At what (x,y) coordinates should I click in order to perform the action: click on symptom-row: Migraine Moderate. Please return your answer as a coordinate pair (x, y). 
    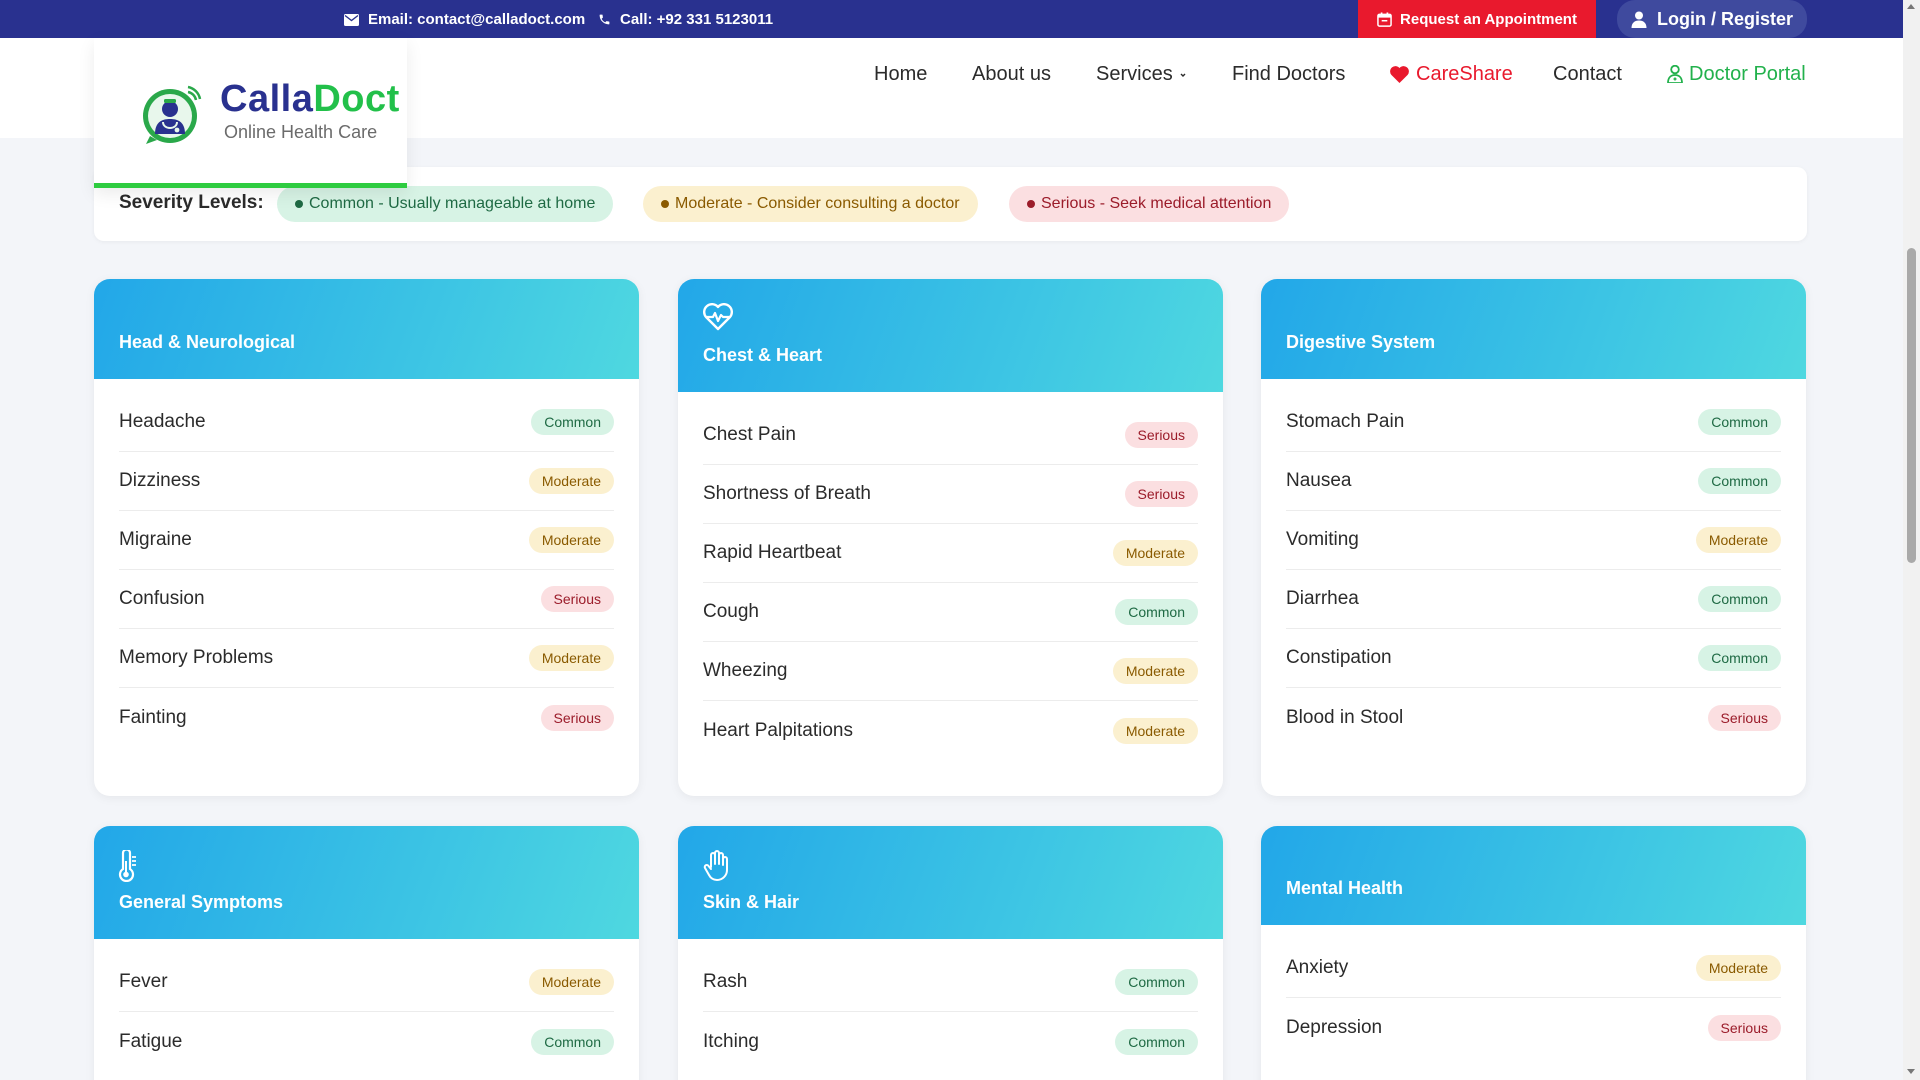
    Looking at the image, I should click on (366, 540).